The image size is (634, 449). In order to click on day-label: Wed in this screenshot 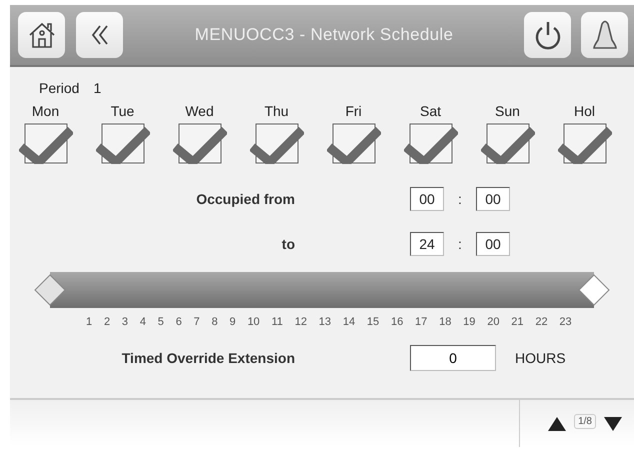, I will do `click(199, 111)`.